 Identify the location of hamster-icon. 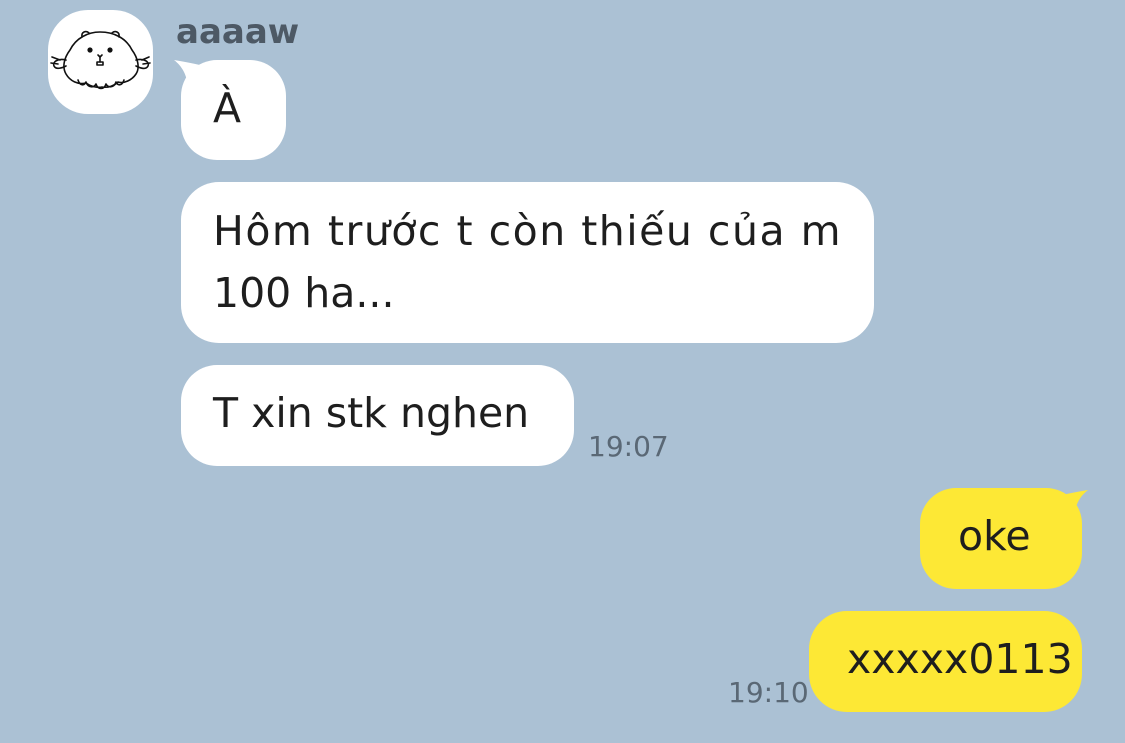
(100, 60).